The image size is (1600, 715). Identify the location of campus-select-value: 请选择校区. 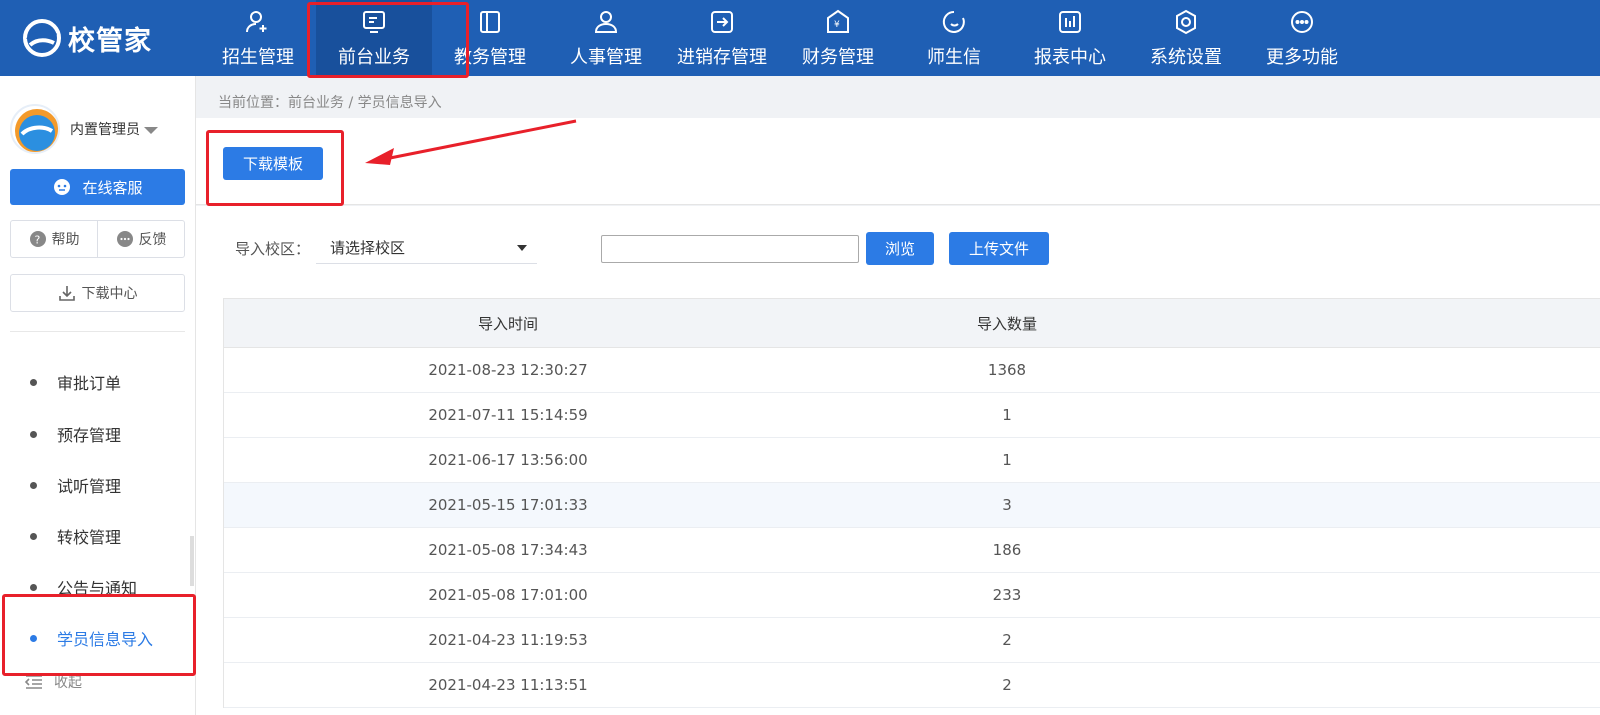
(368, 248).